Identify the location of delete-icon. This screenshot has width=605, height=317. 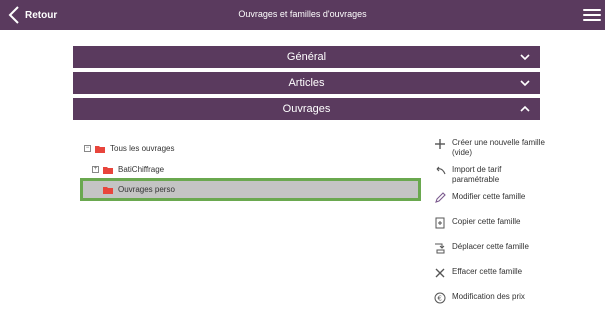
(440, 273).